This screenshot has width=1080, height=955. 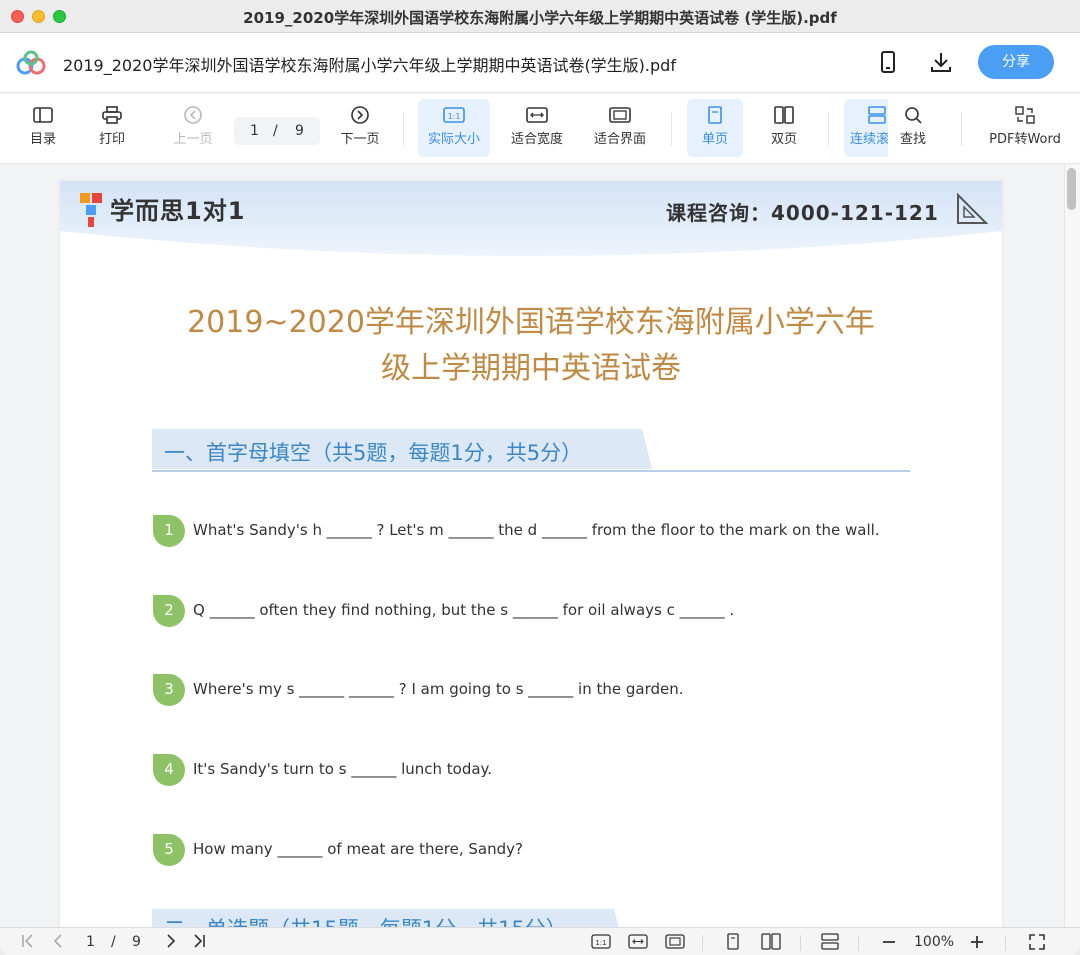 What do you see at coordinates (913, 115) in the screenshot?
I see `search-icon` at bounding box center [913, 115].